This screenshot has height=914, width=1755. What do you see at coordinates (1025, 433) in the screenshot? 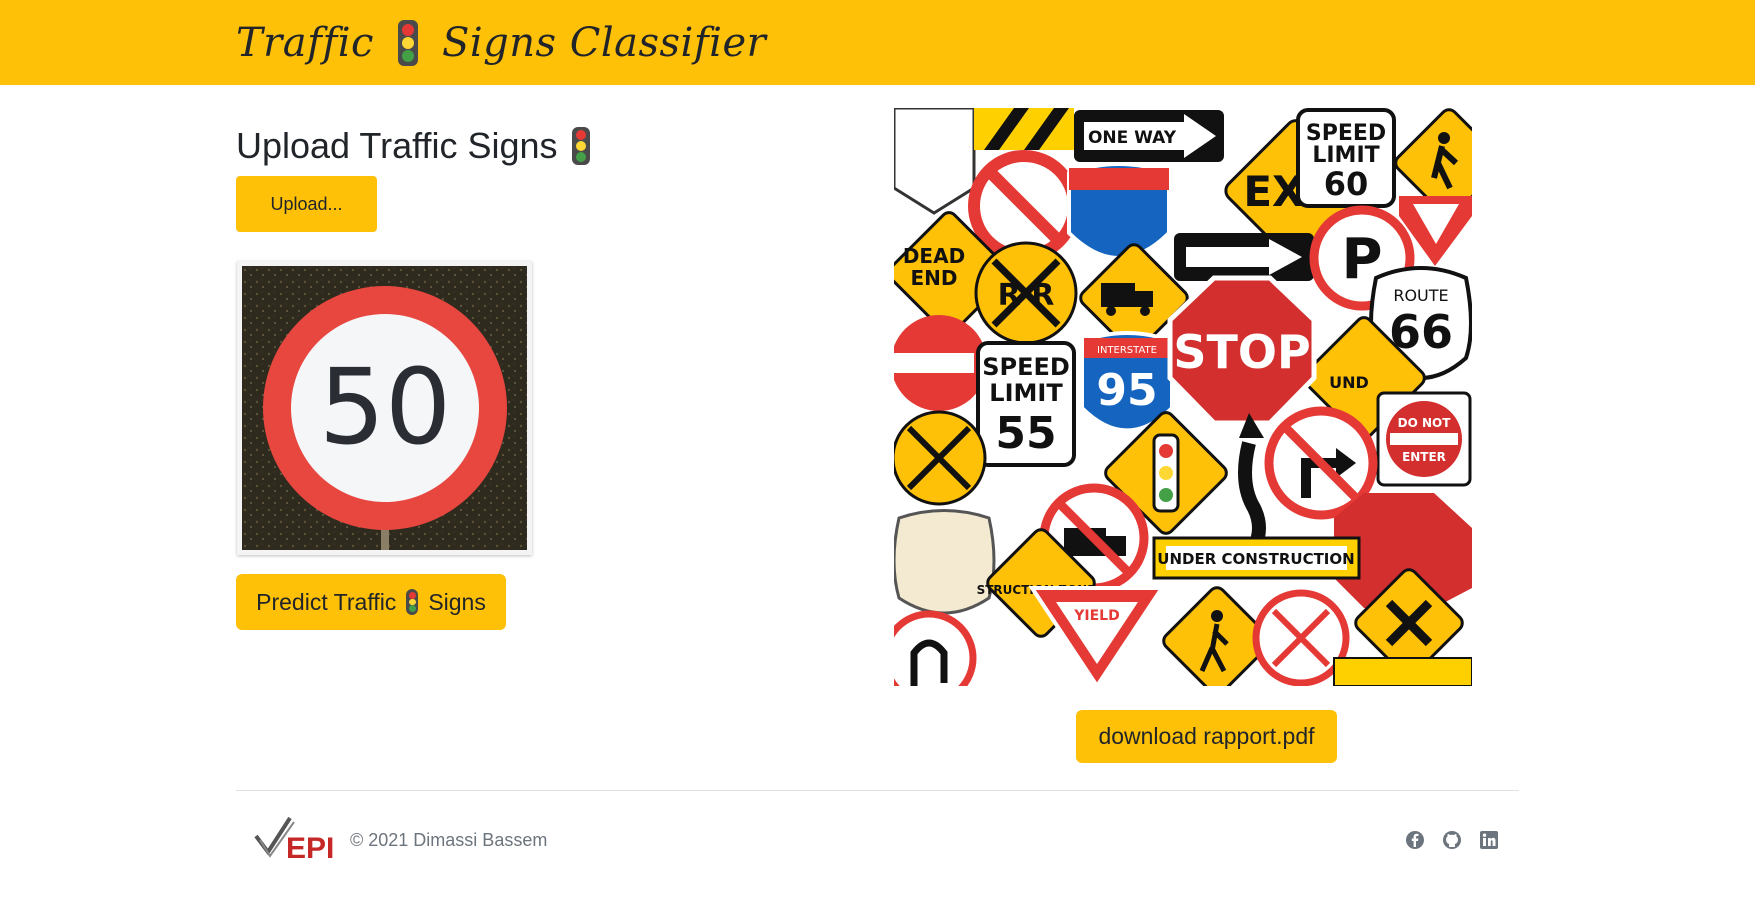
I see `svg-text: 55` at bounding box center [1025, 433].